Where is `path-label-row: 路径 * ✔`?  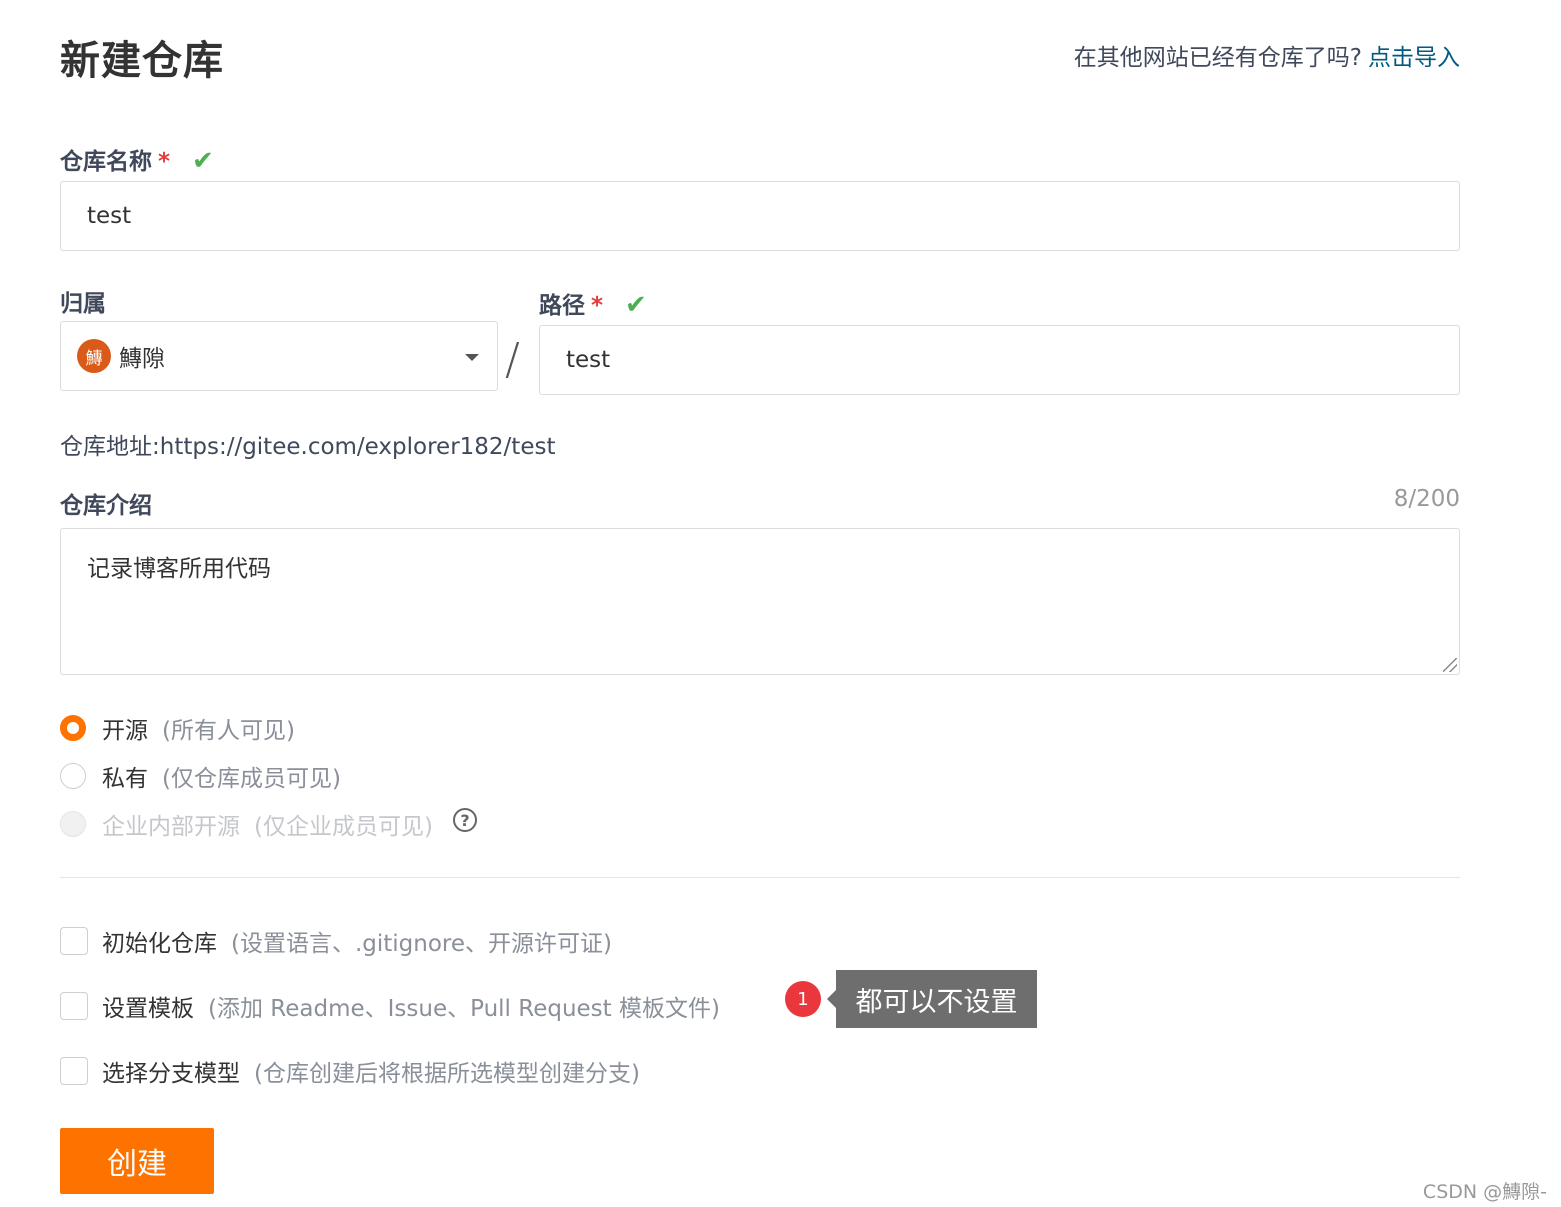 path-label-row: 路径 * ✔ is located at coordinates (593, 303).